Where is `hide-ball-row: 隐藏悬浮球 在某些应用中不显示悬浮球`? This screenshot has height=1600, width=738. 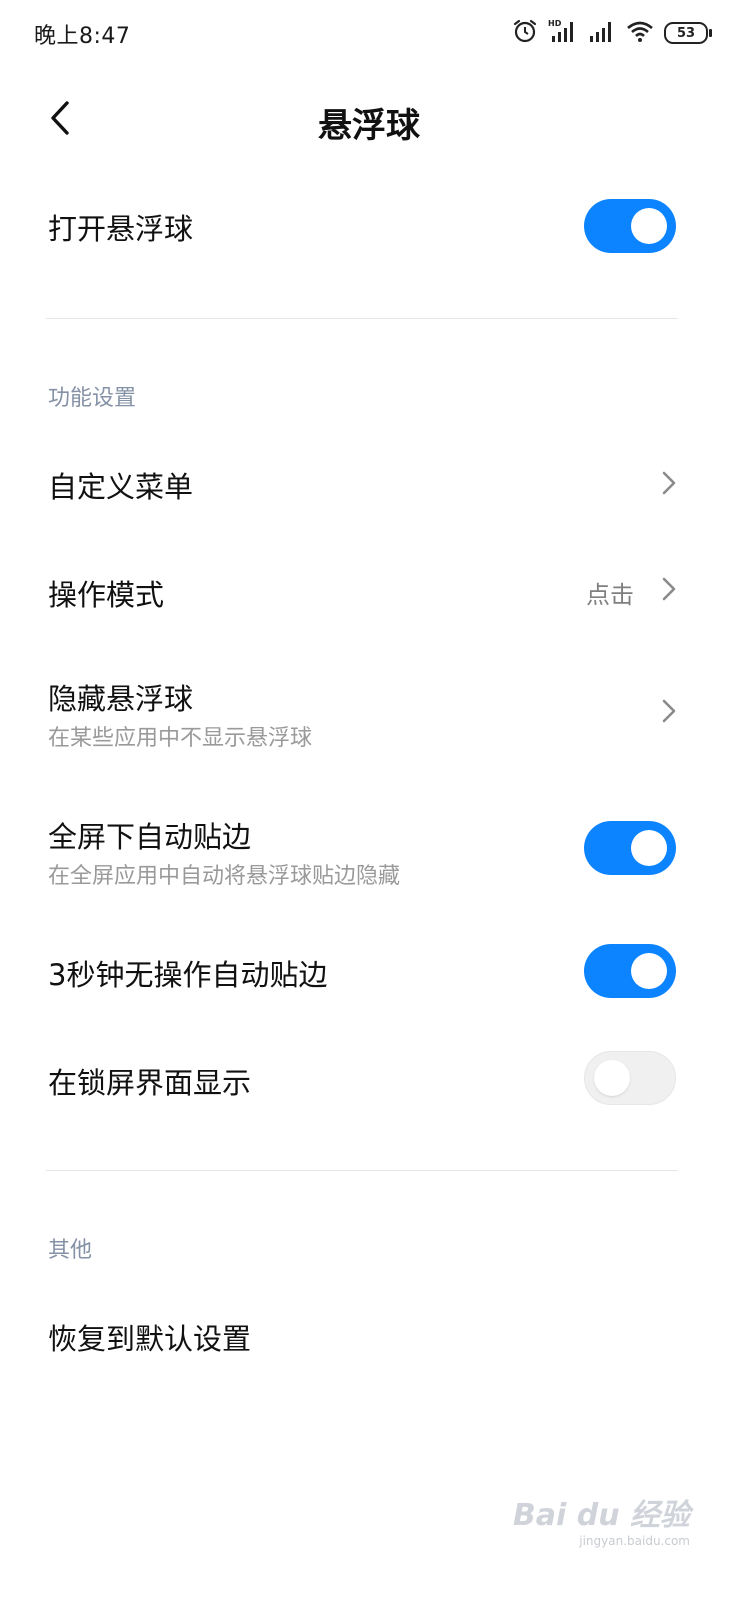
hide-ball-row: 隐藏悬浮球 在某些应用中不显示悬浮球 is located at coordinates (369, 714).